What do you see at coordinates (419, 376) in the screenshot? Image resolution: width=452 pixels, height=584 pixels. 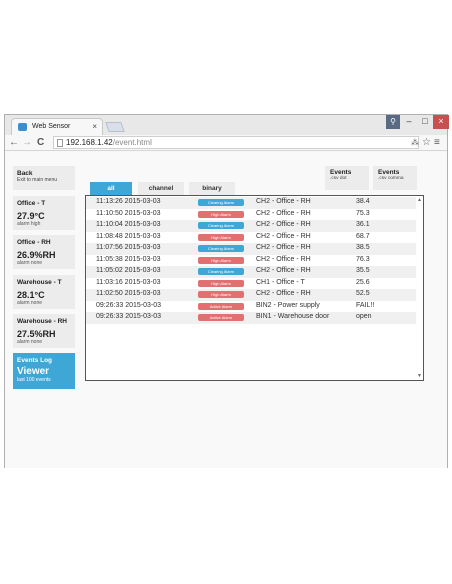 I see `scroll-down-icon: ▼` at bounding box center [419, 376].